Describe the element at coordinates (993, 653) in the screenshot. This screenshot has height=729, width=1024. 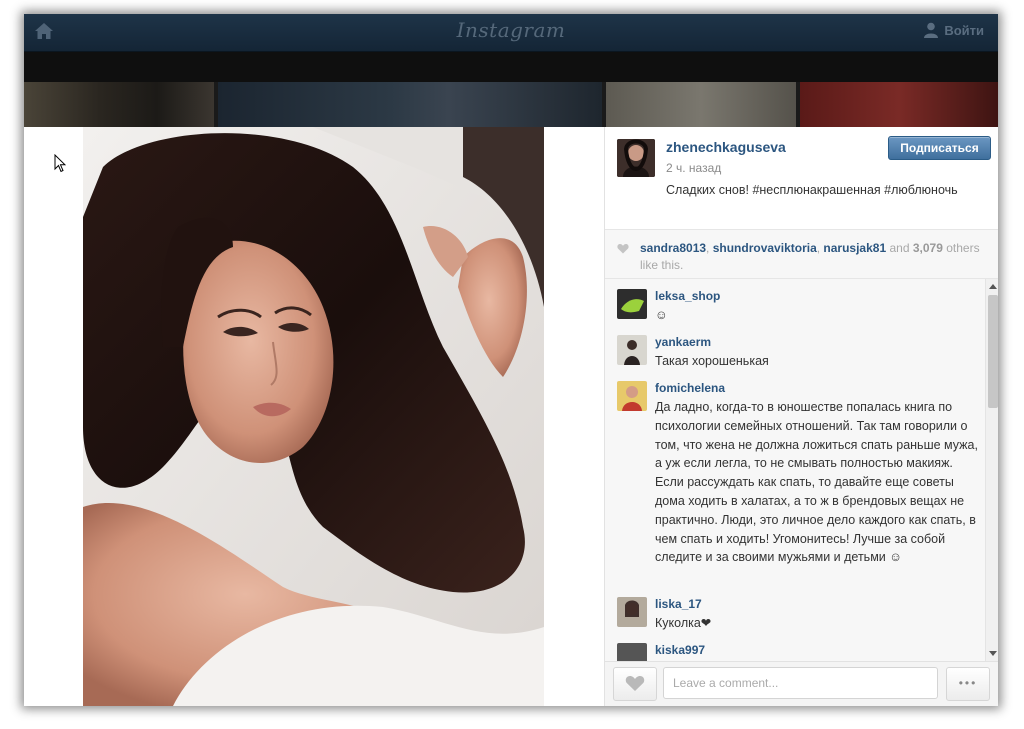
I see `scroll-down-arrow-icon` at that location.